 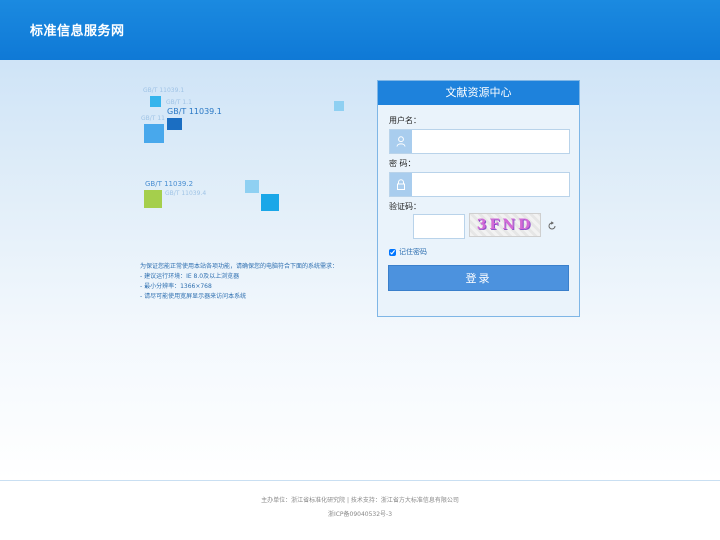 What do you see at coordinates (190, 276) in the screenshot?
I see `notice-line: - 建议运行环境：IE 8.0及以上浏览器` at bounding box center [190, 276].